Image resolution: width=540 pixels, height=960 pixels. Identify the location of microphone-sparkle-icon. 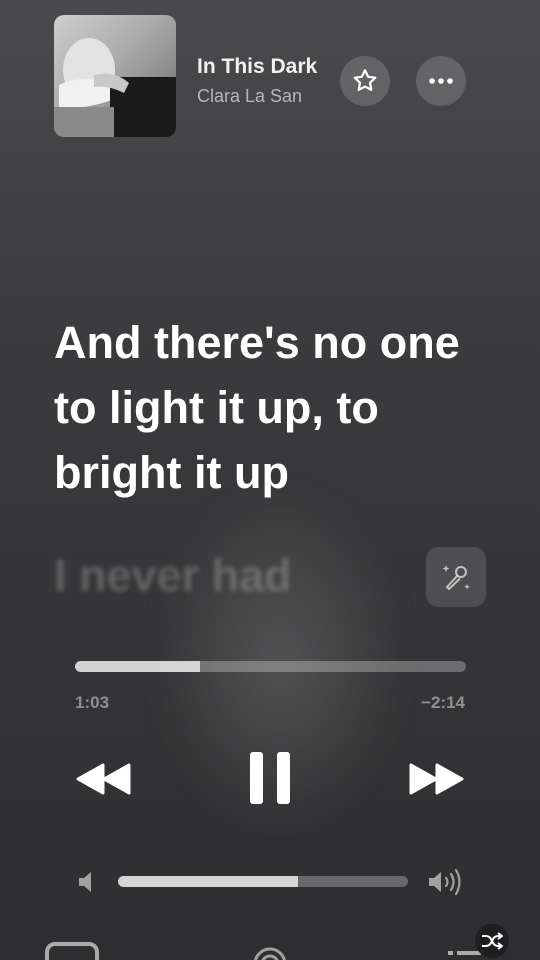
(456, 577).